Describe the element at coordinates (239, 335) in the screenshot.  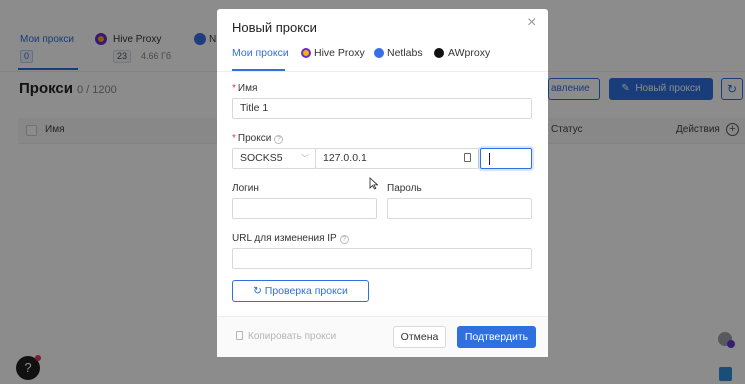
I see `copy-icon` at that location.